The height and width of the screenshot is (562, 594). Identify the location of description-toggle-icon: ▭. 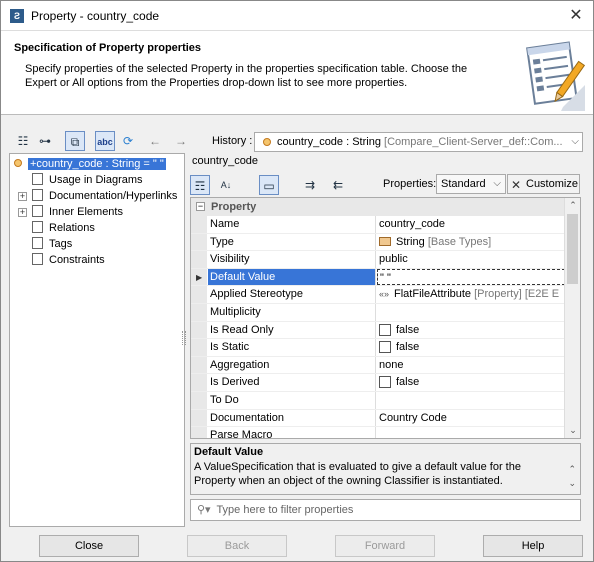
(269, 185).